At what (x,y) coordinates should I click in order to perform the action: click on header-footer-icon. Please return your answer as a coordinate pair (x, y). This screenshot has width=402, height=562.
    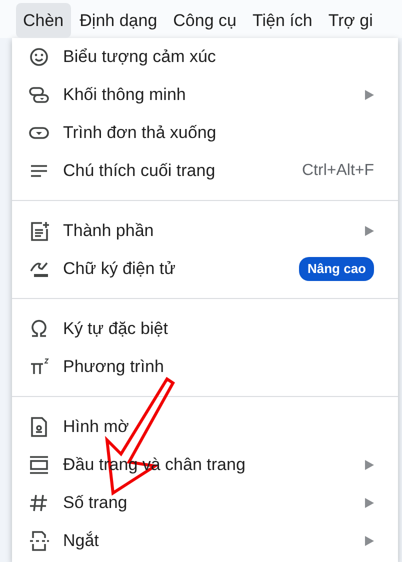
    Looking at the image, I should click on (39, 465).